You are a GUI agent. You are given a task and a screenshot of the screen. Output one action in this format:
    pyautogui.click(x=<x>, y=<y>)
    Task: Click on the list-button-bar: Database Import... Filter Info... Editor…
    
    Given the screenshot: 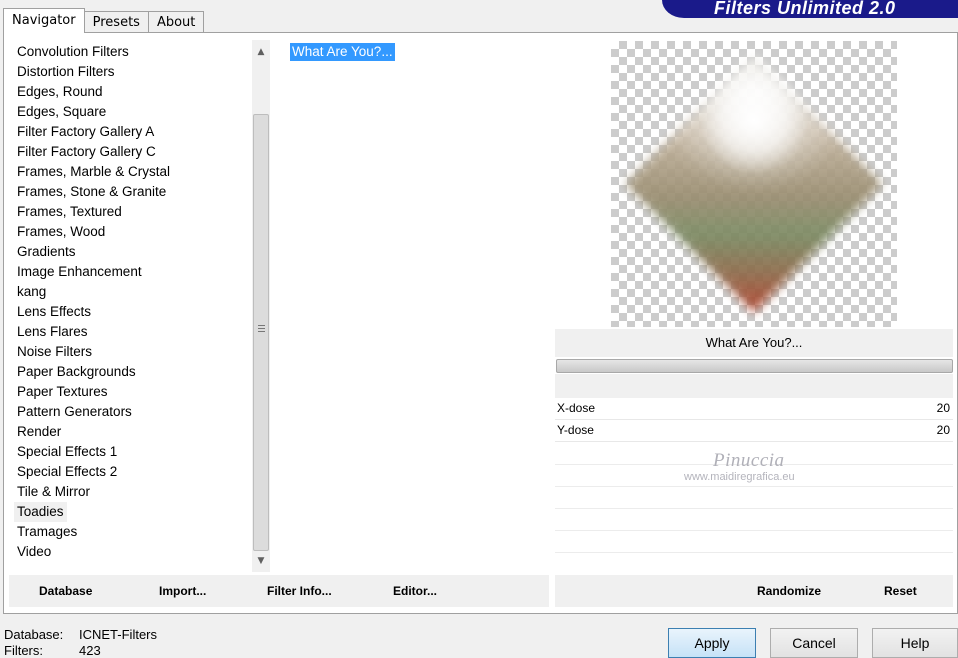 What is the action you would take?
    pyautogui.click(x=279, y=591)
    